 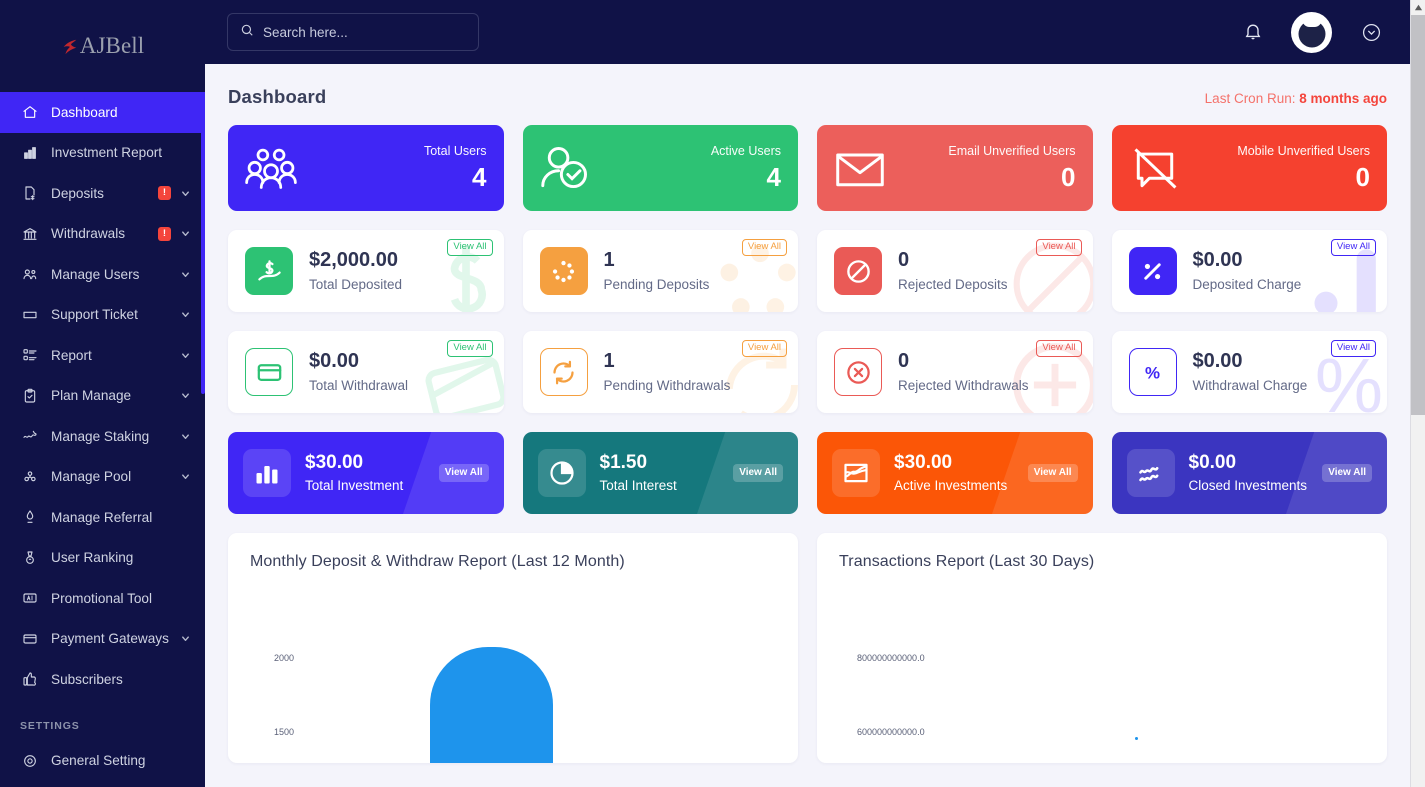 I want to click on search-box, so click(x=353, y=32).